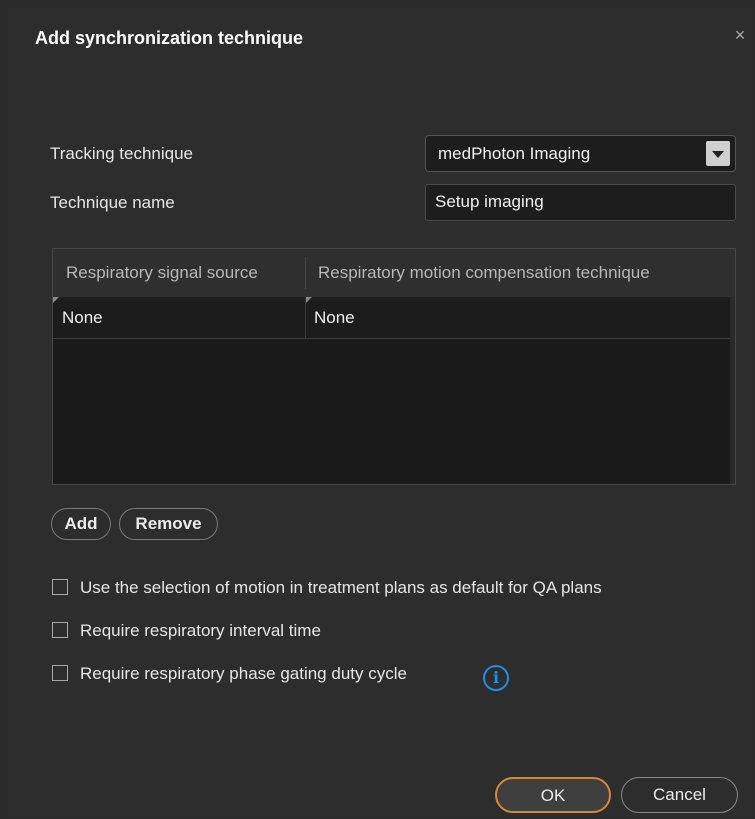  I want to click on technique-name-label: Technique name, so click(112, 202).